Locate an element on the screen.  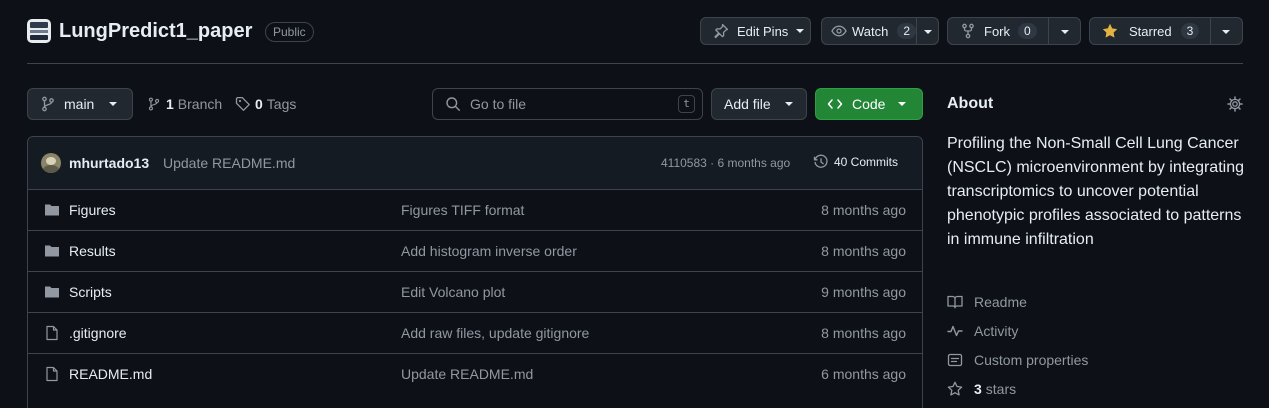
tags-link: 0 Tags is located at coordinates (265, 104).